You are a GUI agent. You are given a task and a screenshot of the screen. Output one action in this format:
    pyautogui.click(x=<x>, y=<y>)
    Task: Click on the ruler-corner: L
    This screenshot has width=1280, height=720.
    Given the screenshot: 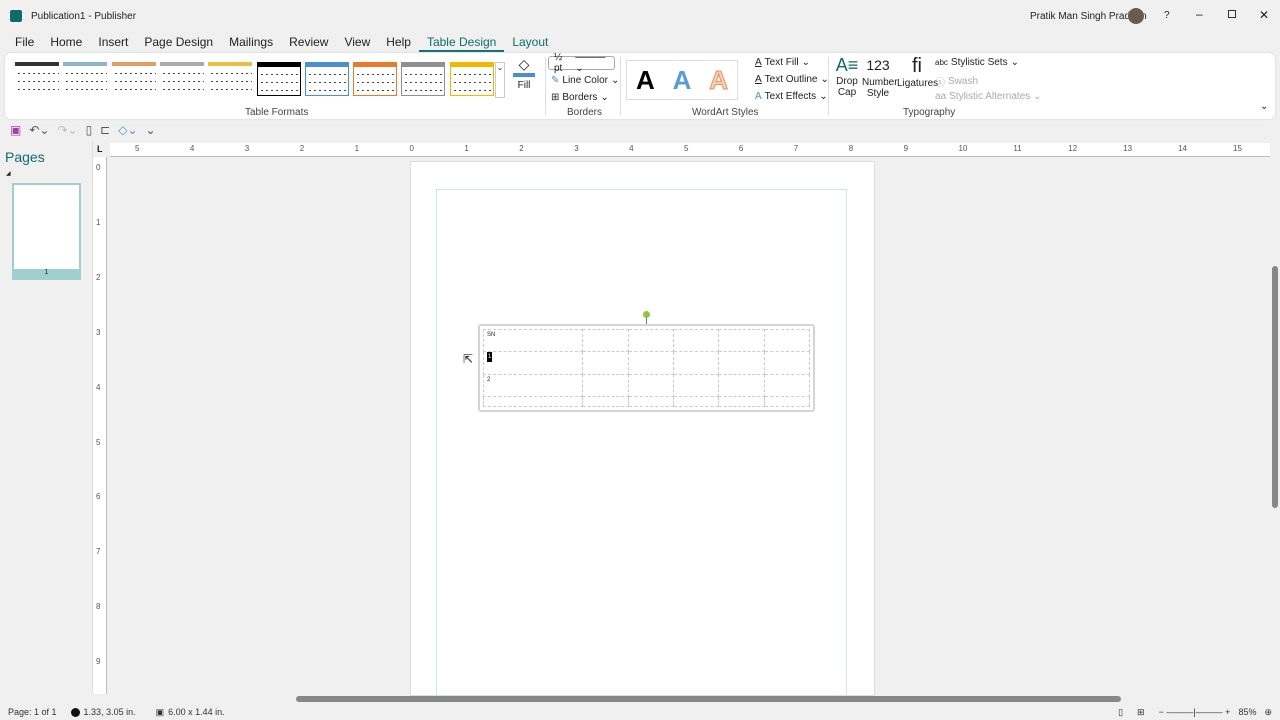 What is the action you would take?
    pyautogui.click(x=100, y=149)
    